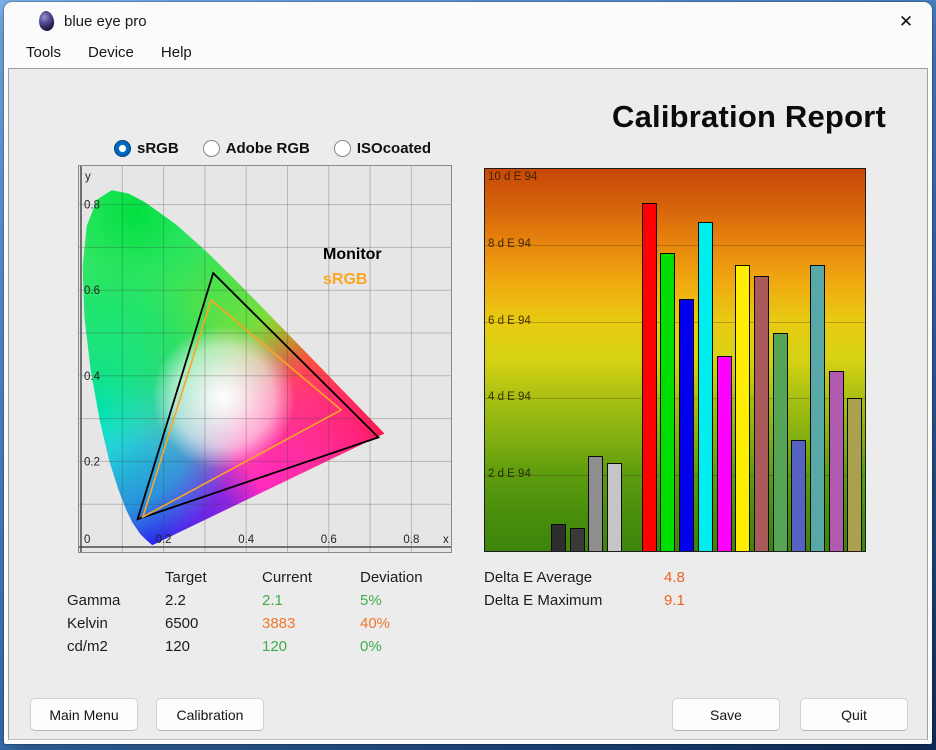 The height and width of the screenshot is (750, 936). I want to click on delta-e-bar-slate-blue, so click(799, 495).